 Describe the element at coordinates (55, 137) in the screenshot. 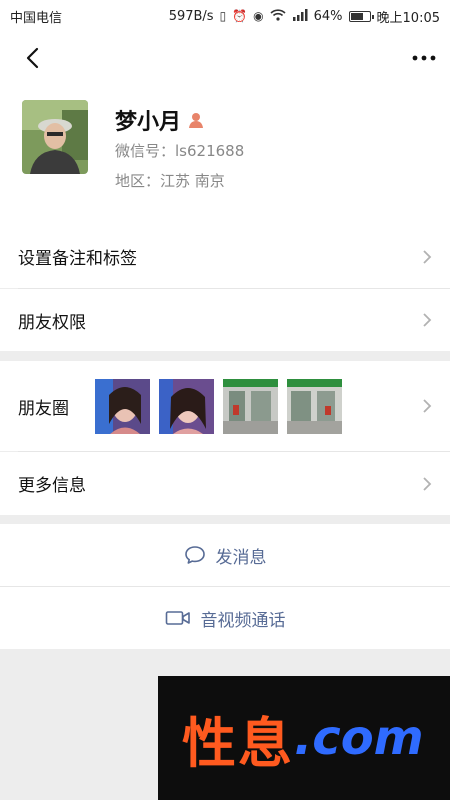

I see `avatar` at that location.